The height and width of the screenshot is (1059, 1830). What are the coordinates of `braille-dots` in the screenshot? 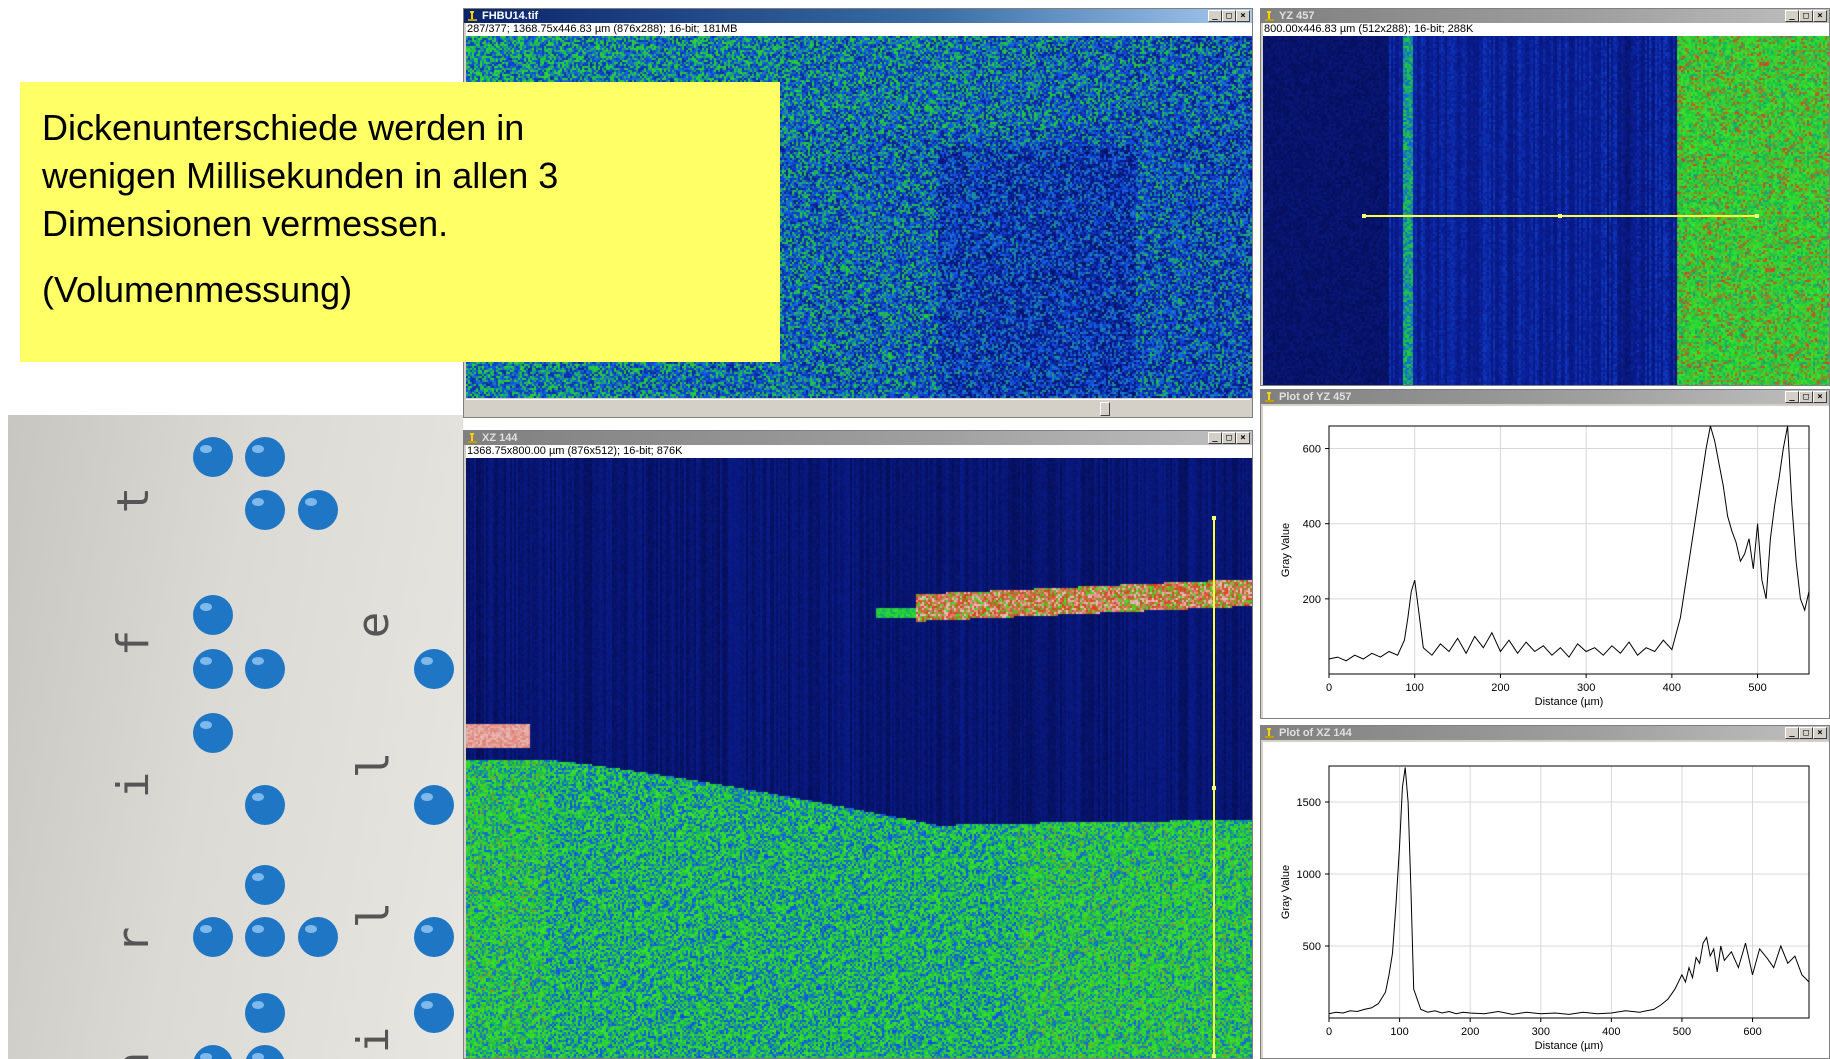 It's located at (323, 748).